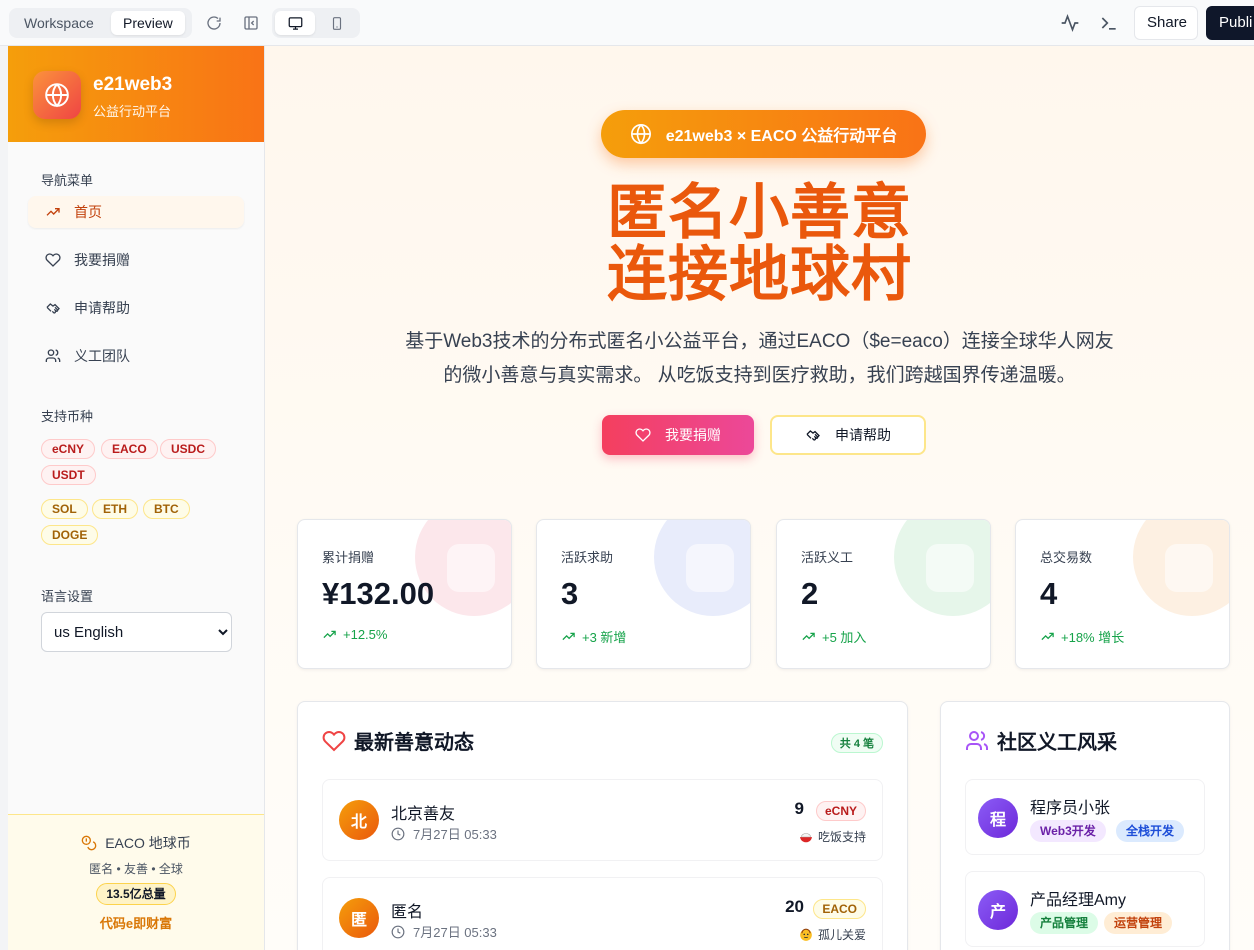 The width and height of the screenshot is (1254, 950). Describe the element at coordinates (810, 593) in the screenshot. I see `stat-value: 2` at that location.